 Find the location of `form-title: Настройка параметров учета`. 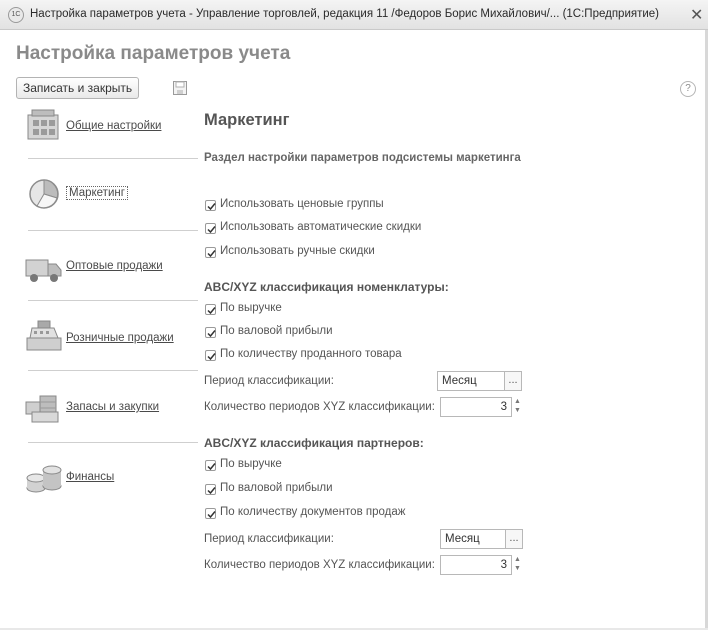

form-title: Настройка параметров учета is located at coordinates (153, 53).